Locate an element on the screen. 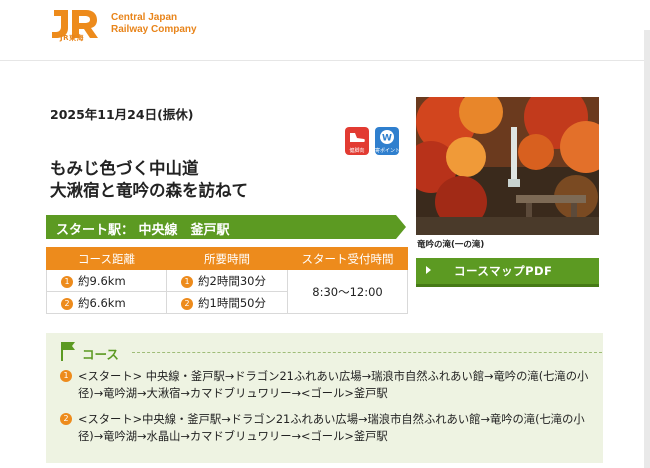 Image resolution: width=650 pixels, height=468 pixels. duration-value: 約2時間30分 is located at coordinates (232, 280).